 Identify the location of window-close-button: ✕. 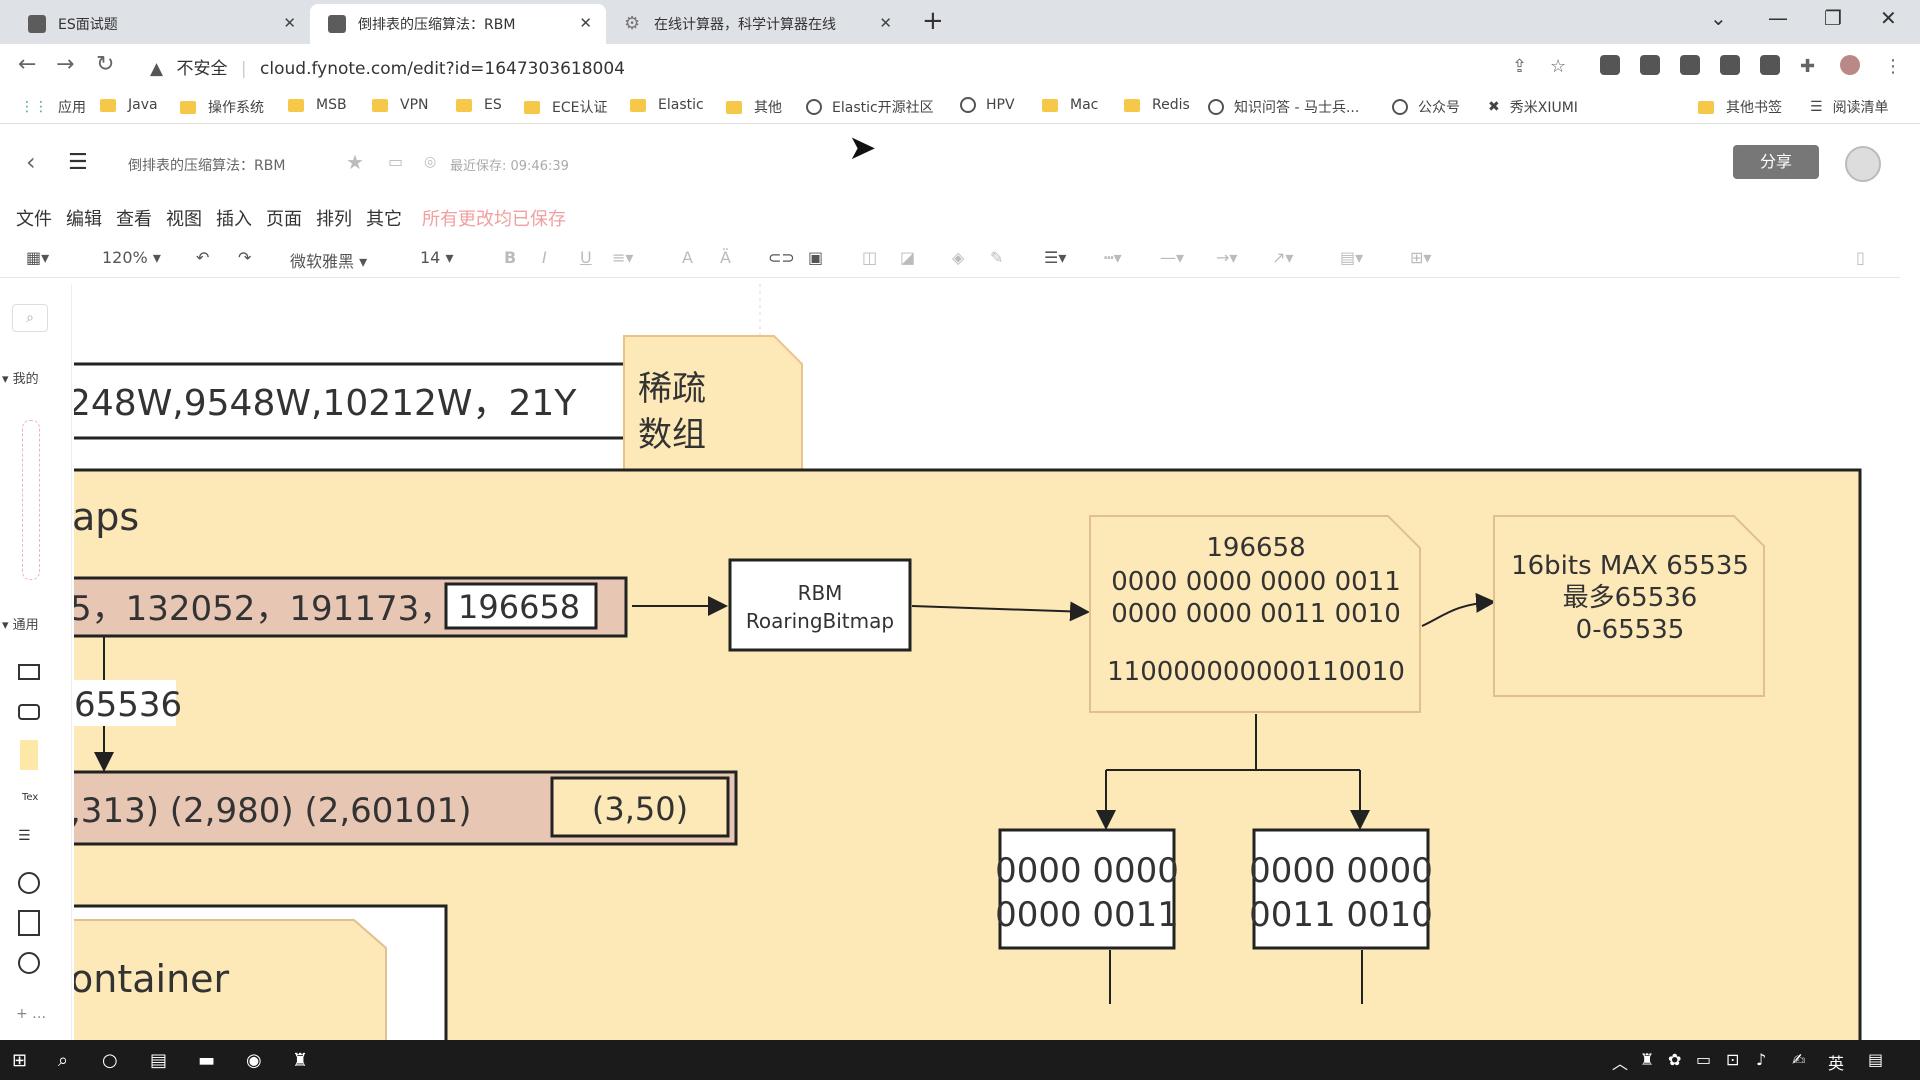
(1888, 18).